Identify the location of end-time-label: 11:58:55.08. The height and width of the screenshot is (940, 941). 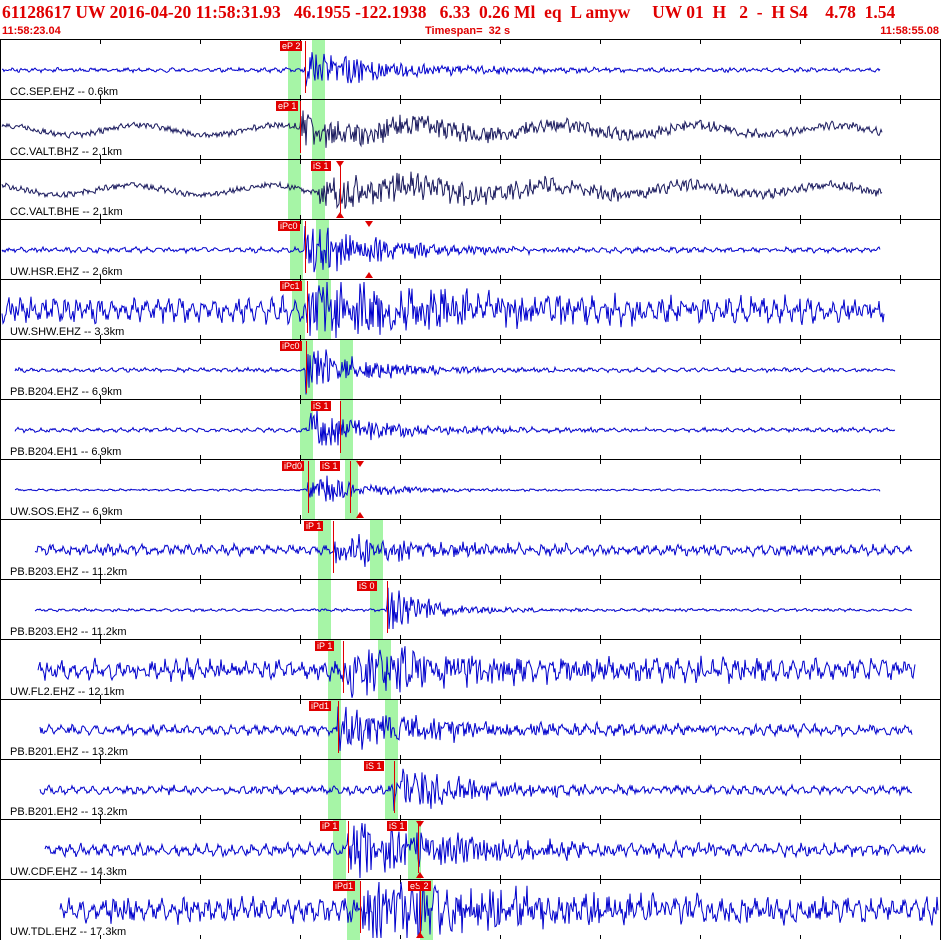
(909, 31).